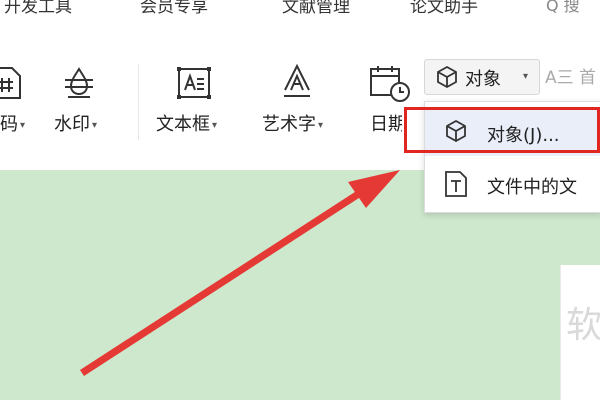 The image size is (600, 400). What do you see at coordinates (38, 8) in the screenshot?
I see `tab-developer-tools: 开发工具` at bounding box center [38, 8].